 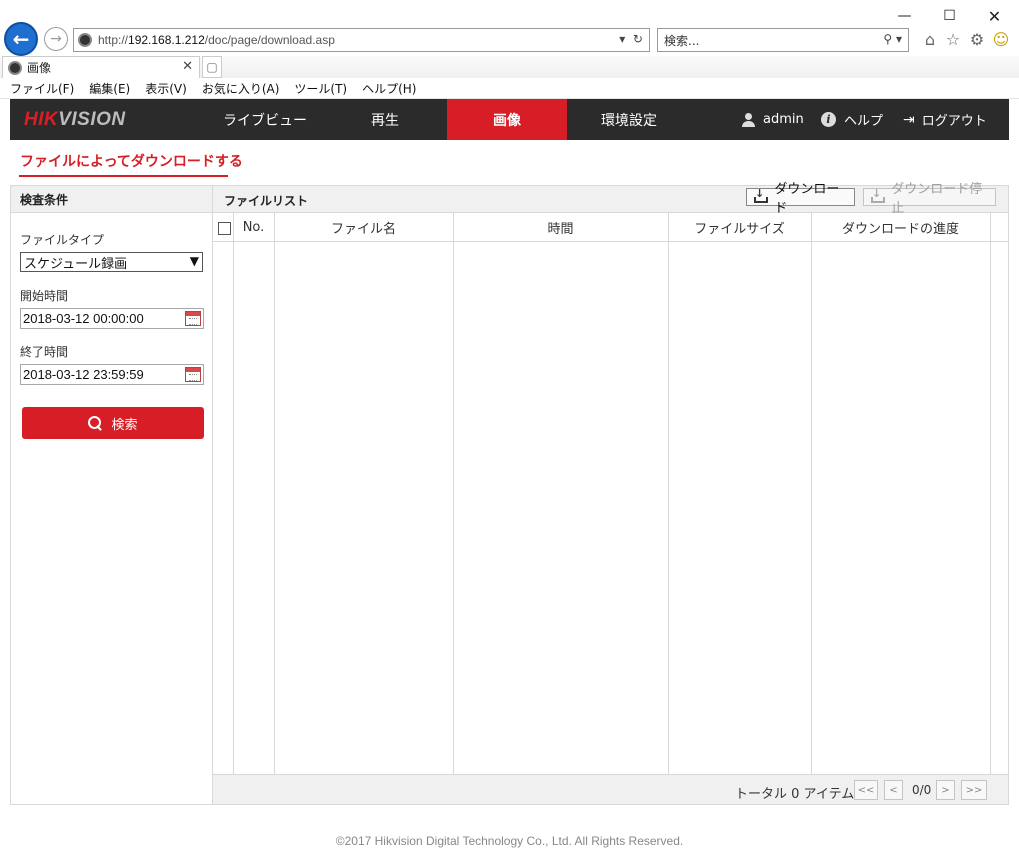 What do you see at coordinates (75, 119) in the screenshot?
I see `hikvision-logo: HIKVISION` at bounding box center [75, 119].